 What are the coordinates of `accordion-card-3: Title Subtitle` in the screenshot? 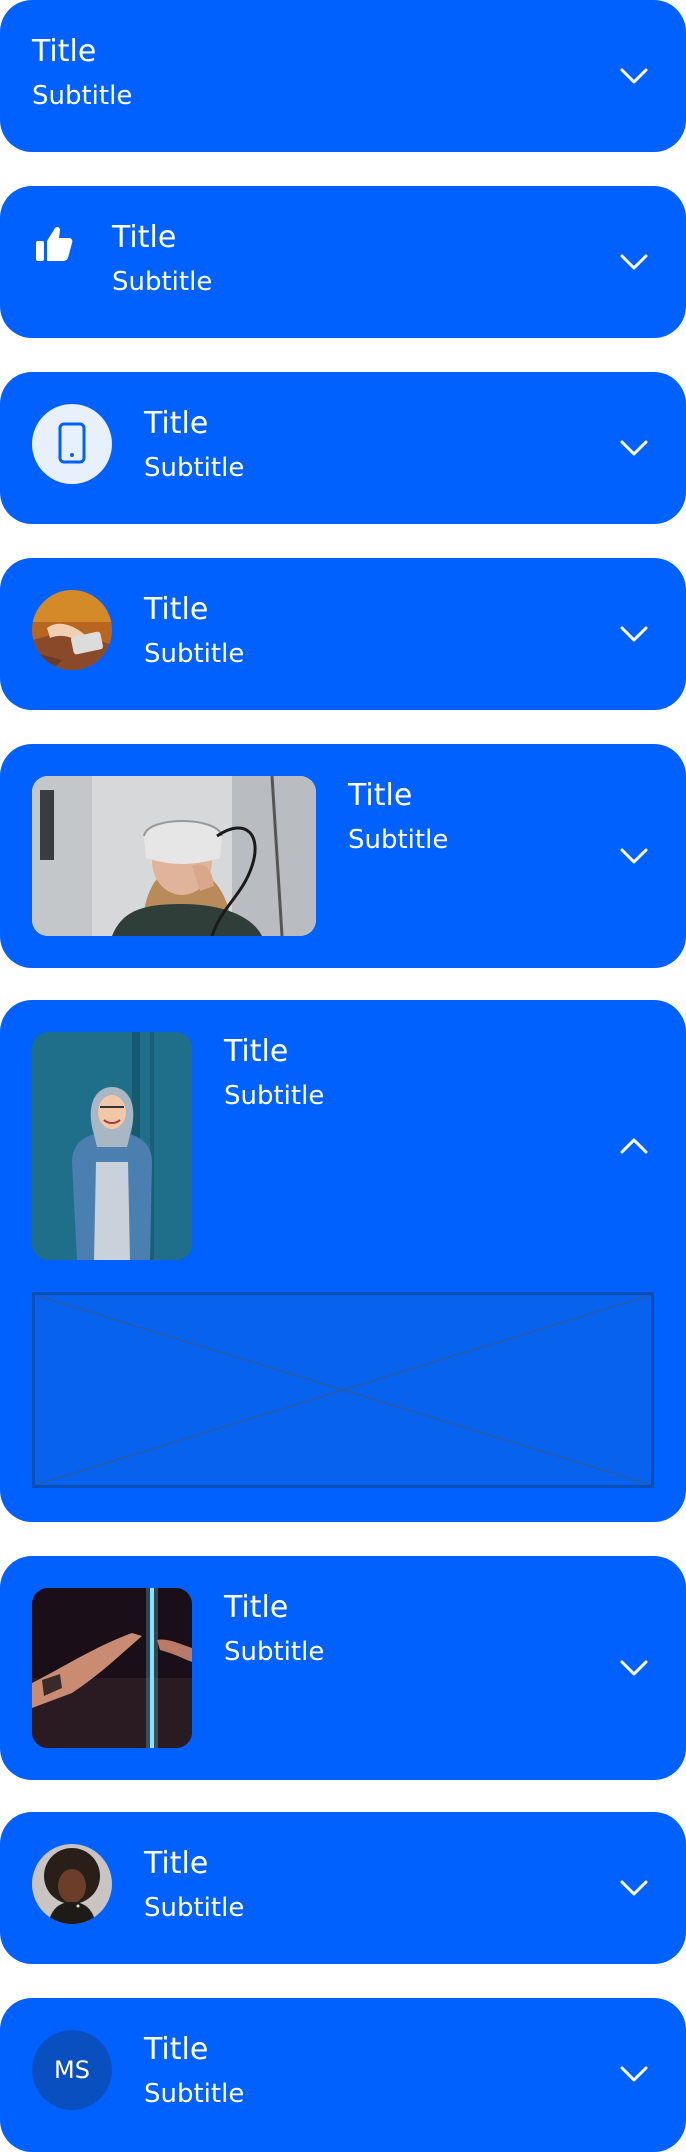 It's located at (343, 448).